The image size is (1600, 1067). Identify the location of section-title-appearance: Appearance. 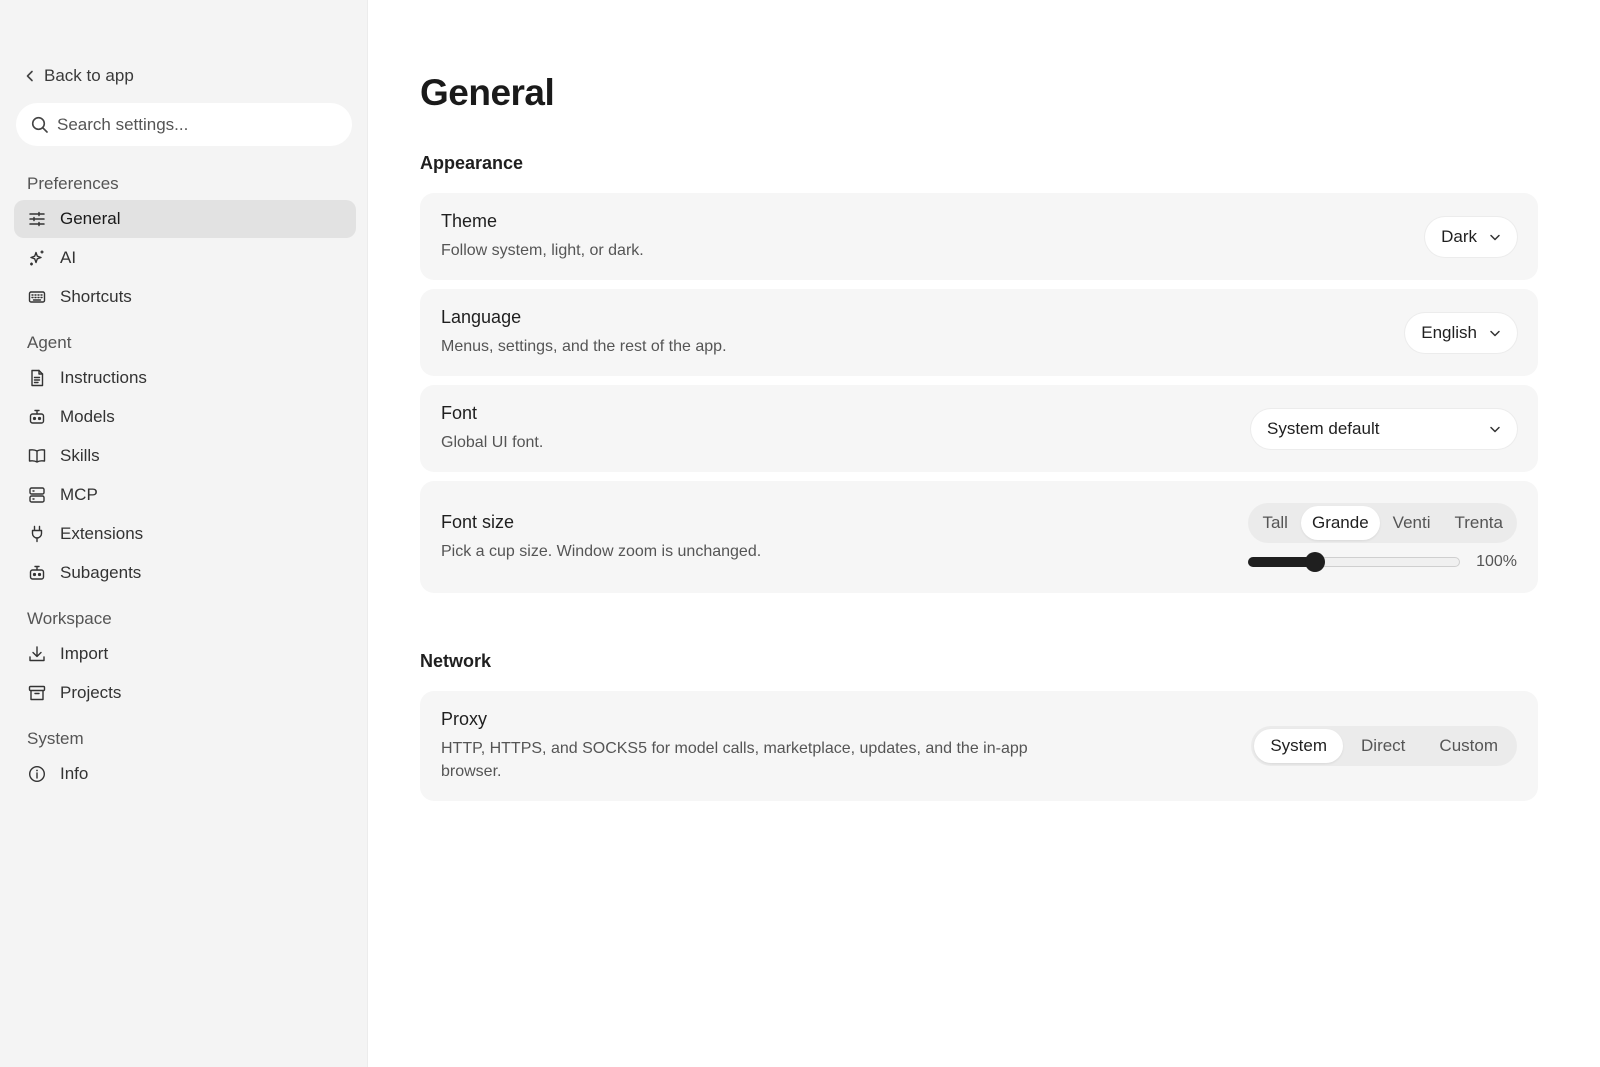
(472, 163).